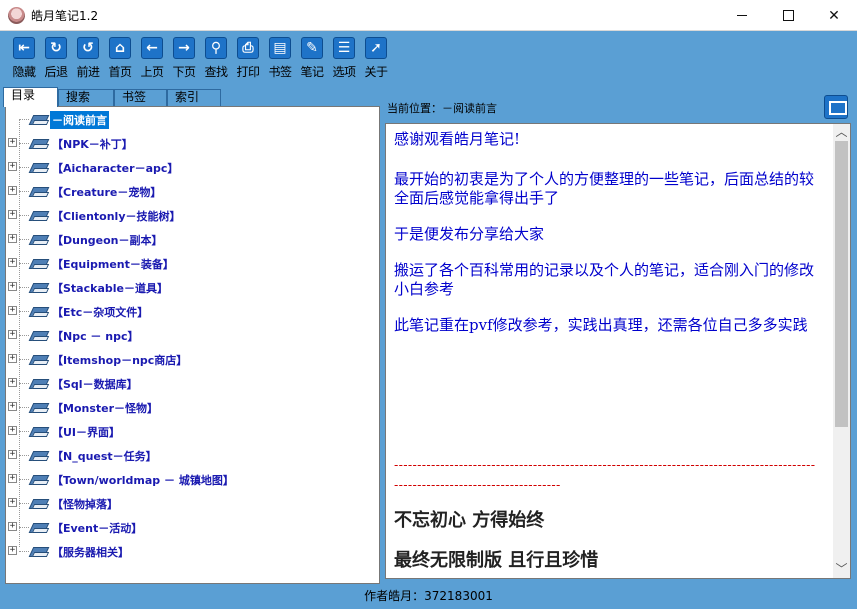 The width and height of the screenshot is (857, 609). Describe the element at coordinates (119, 360) in the screenshot. I see `tree-item-label: 【Itemshop－npc商店】` at that location.